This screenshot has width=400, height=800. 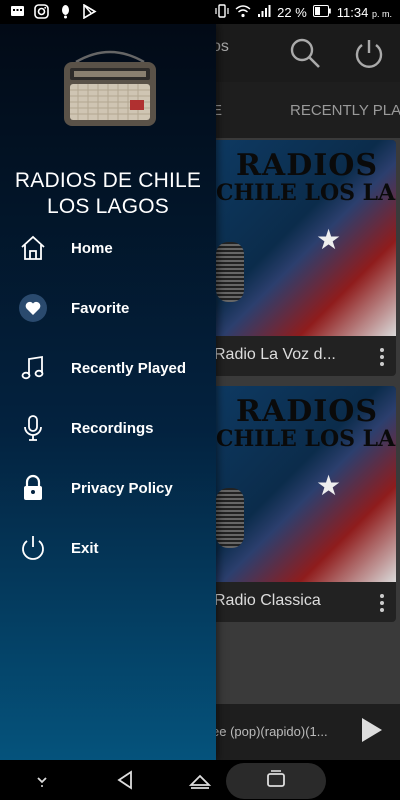 What do you see at coordinates (33, 368) in the screenshot?
I see `music-note-icon` at bounding box center [33, 368].